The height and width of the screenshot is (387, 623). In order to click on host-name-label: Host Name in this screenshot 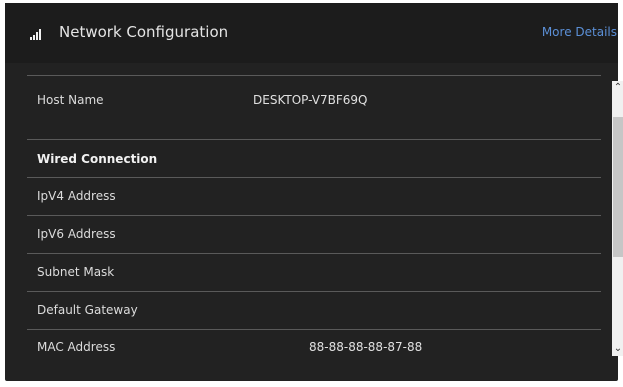, I will do `click(70, 100)`.